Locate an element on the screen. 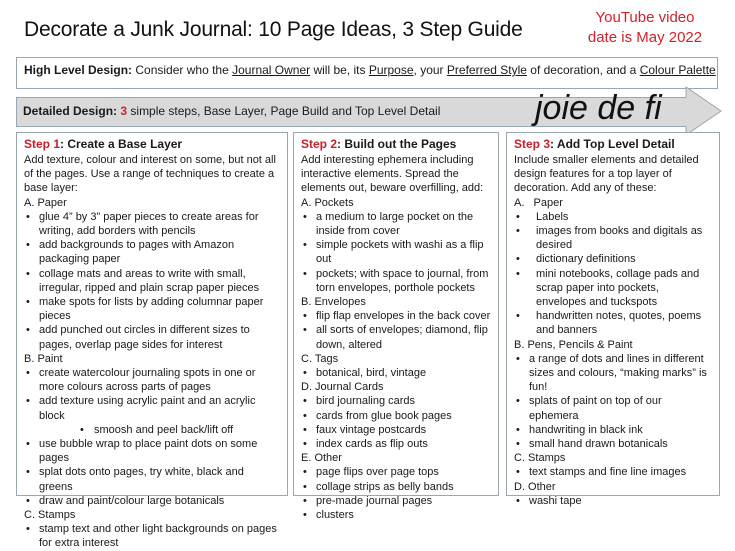 This screenshot has width=735, height=551. hl-text: Consider who the is located at coordinates (182, 70).